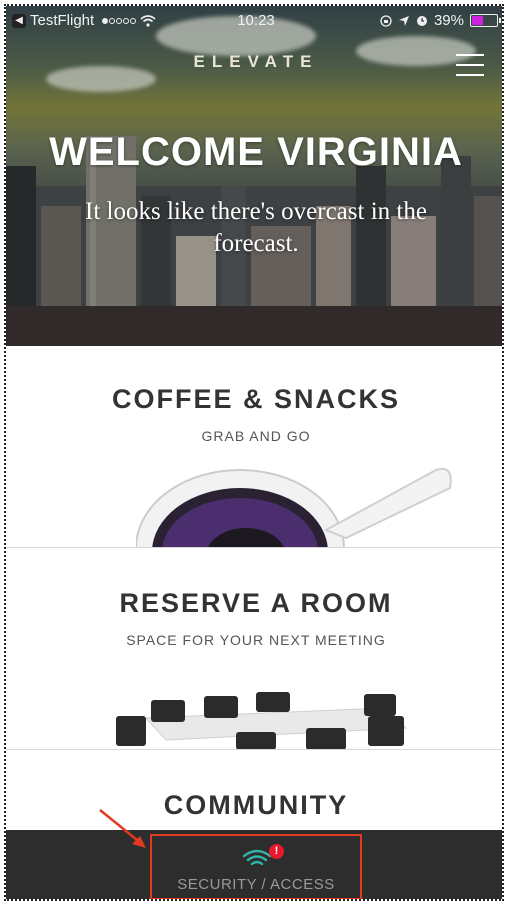 The image size is (508, 905). Describe the element at coordinates (256, 152) in the screenshot. I see `welcome-heading: WELCOME VIRGINIA` at that location.